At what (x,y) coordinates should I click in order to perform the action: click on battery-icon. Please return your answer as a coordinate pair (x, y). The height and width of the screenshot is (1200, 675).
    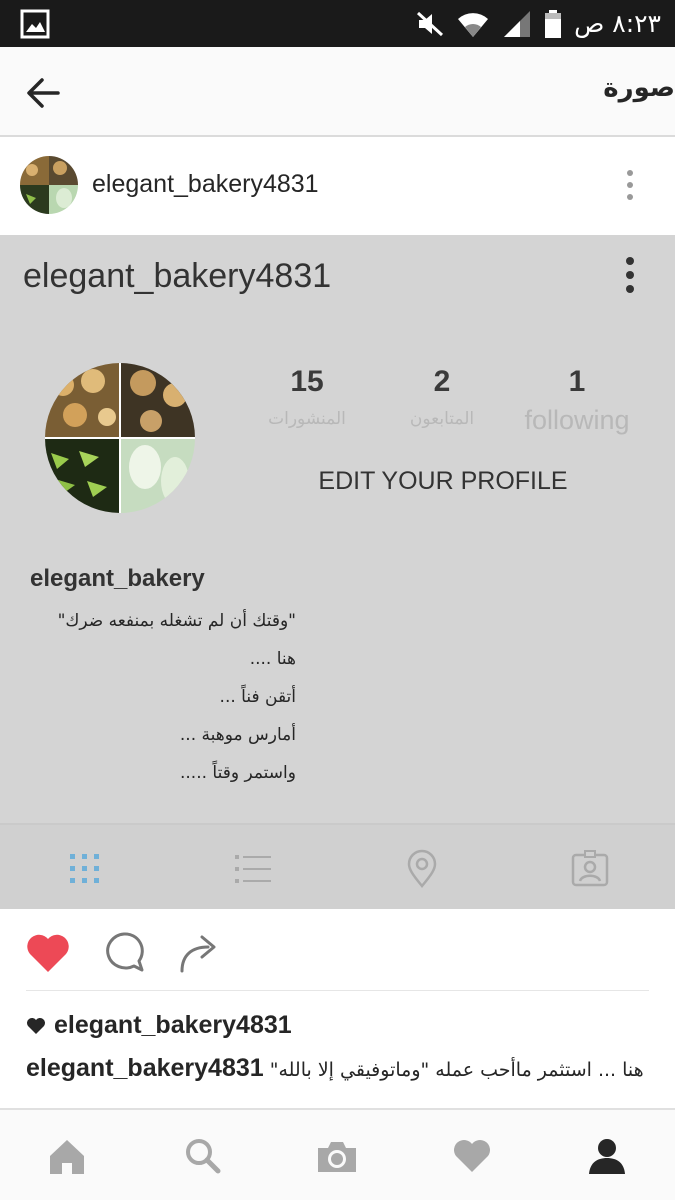
    Looking at the image, I should click on (553, 23).